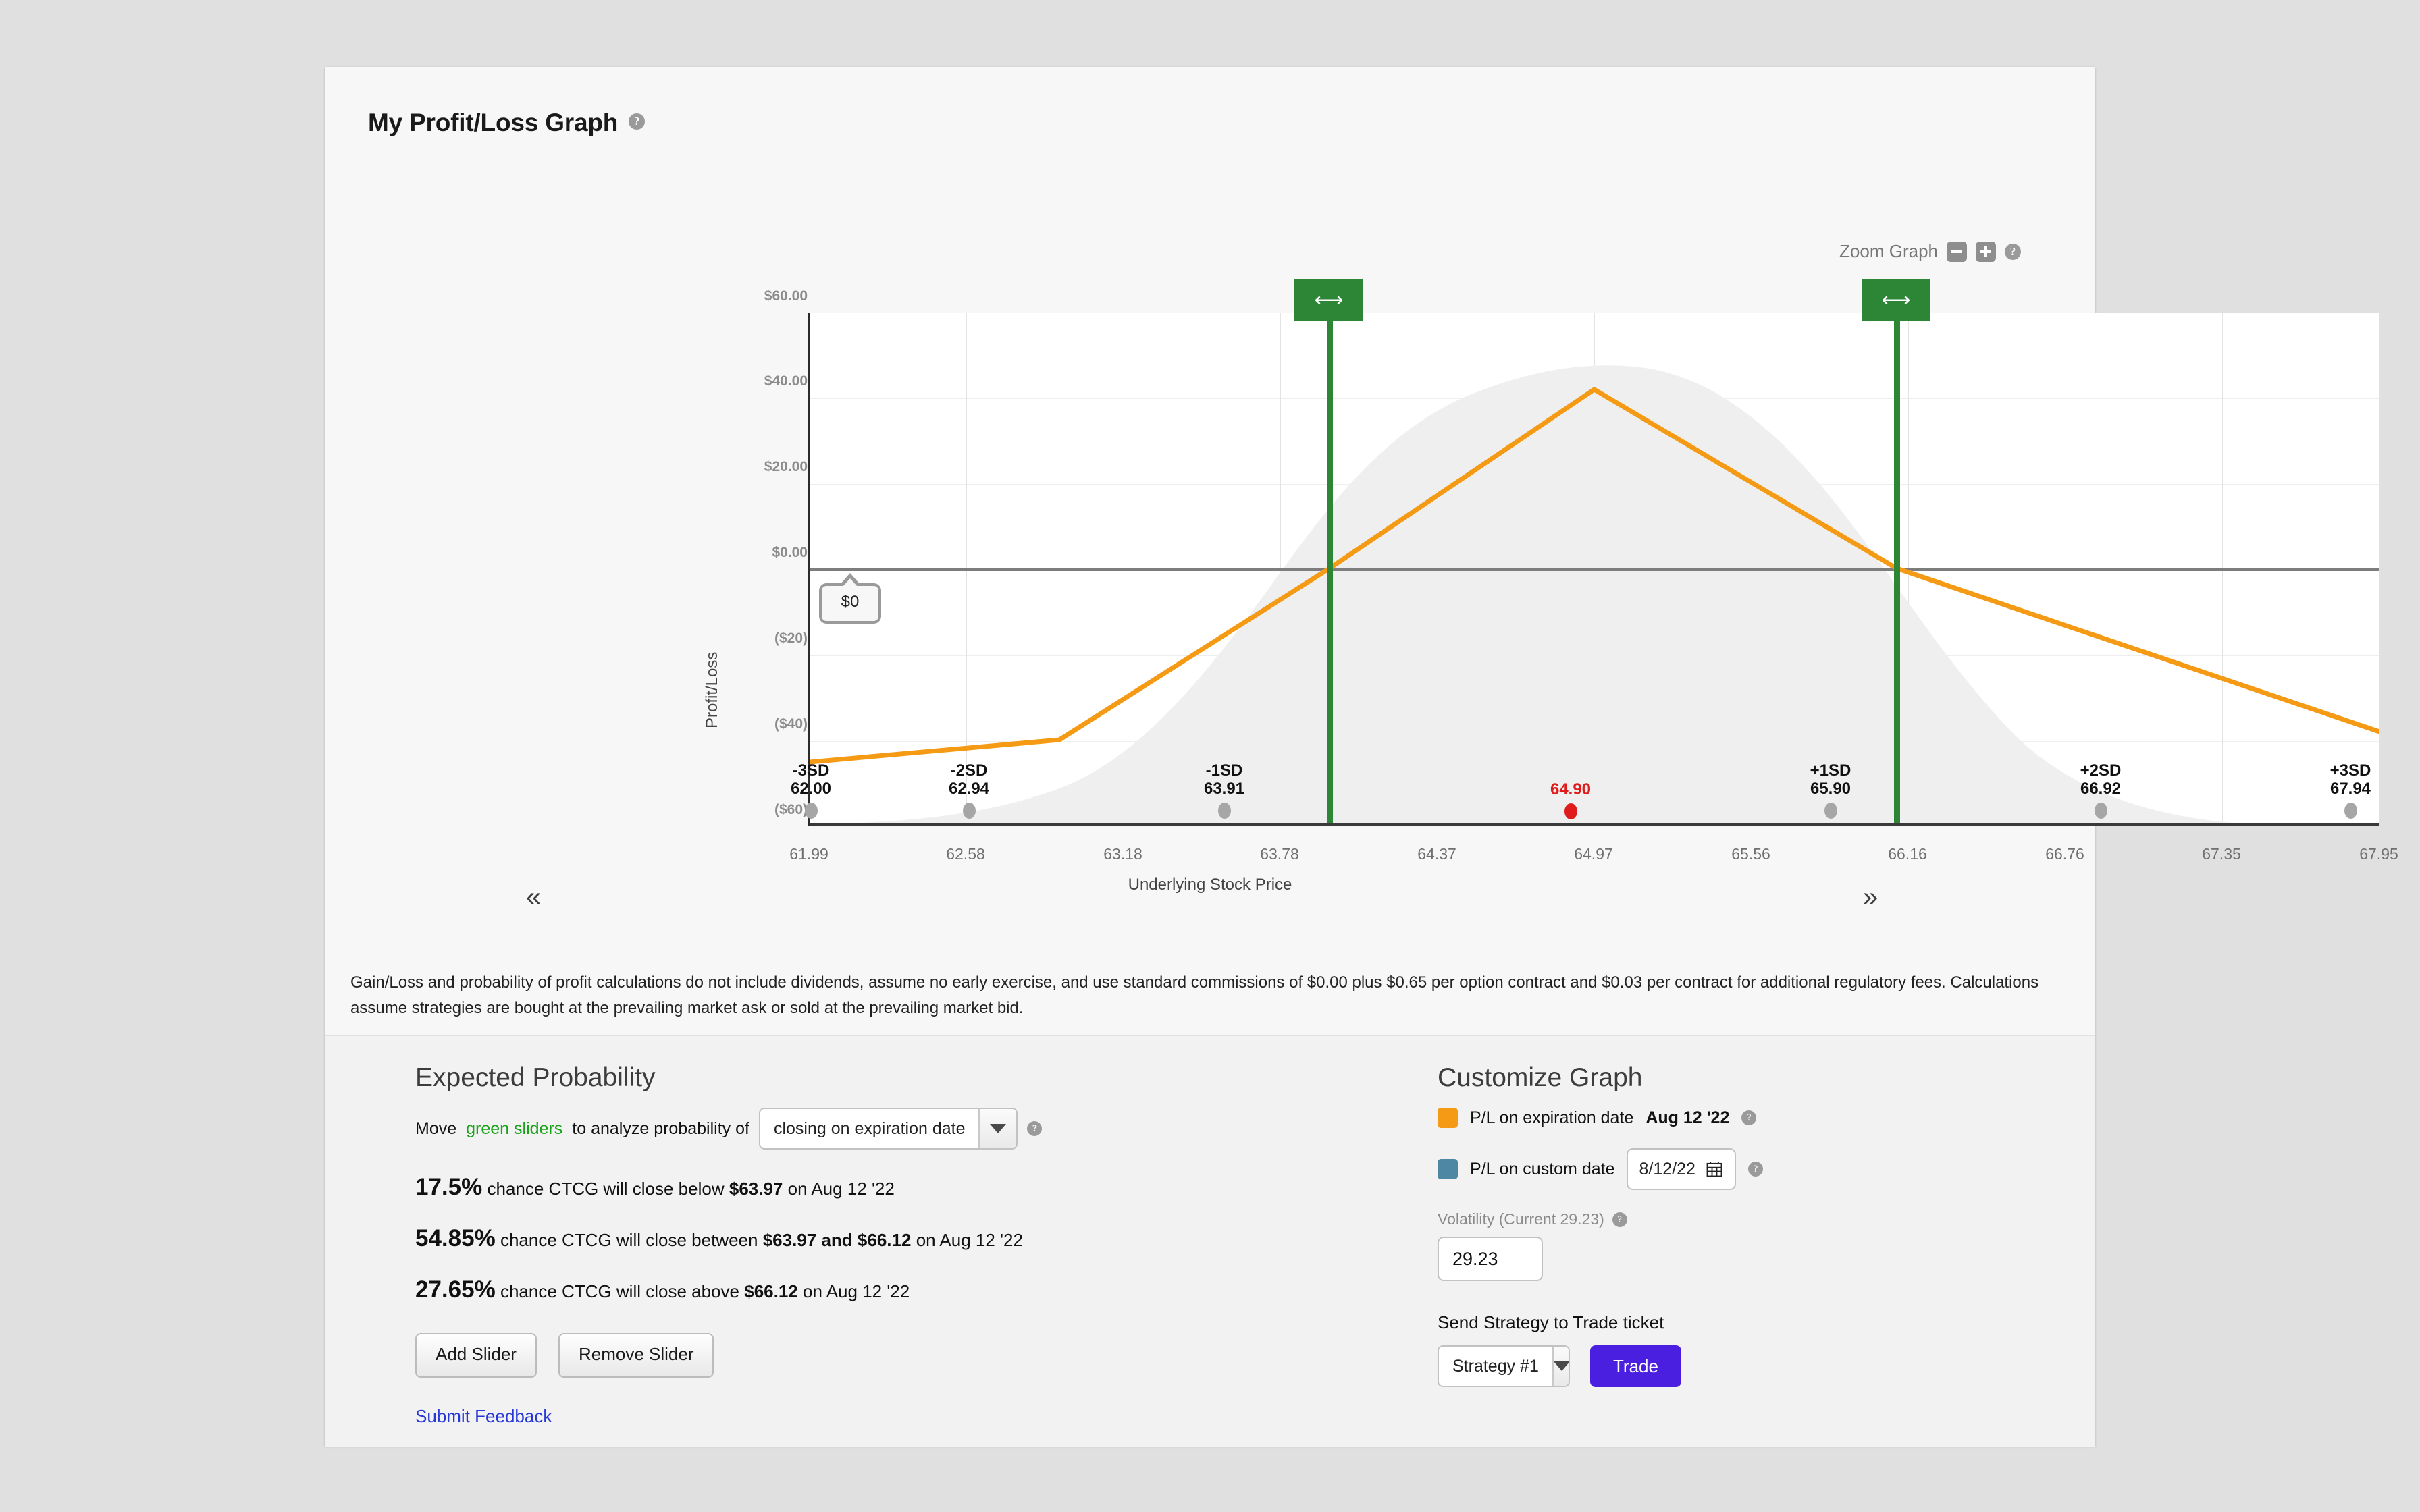  What do you see at coordinates (1714, 1169) in the screenshot?
I see `calendar-icon` at bounding box center [1714, 1169].